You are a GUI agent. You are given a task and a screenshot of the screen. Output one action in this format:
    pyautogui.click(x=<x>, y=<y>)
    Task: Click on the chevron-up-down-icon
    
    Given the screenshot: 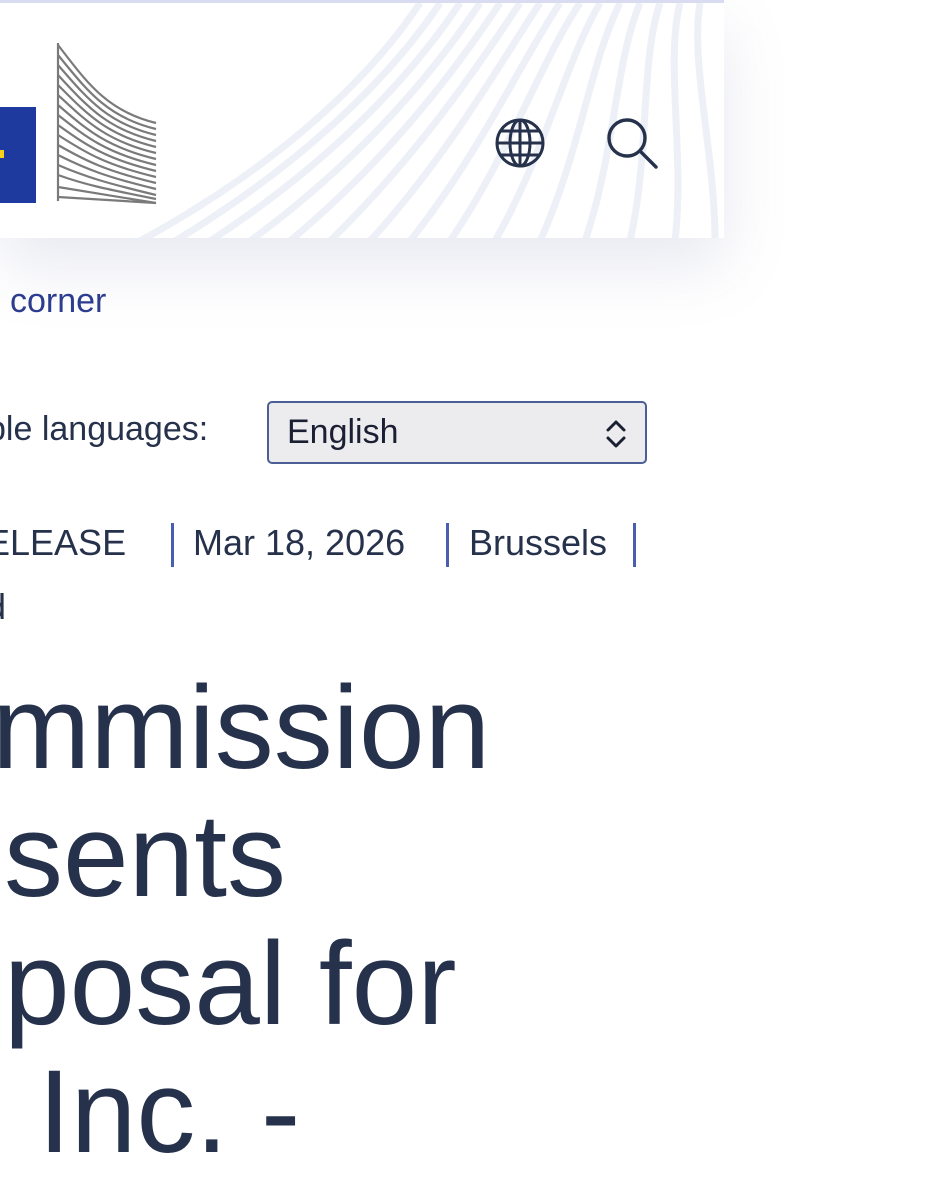 What is the action you would take?
    pyautogui.click(x=616, y=434)
    